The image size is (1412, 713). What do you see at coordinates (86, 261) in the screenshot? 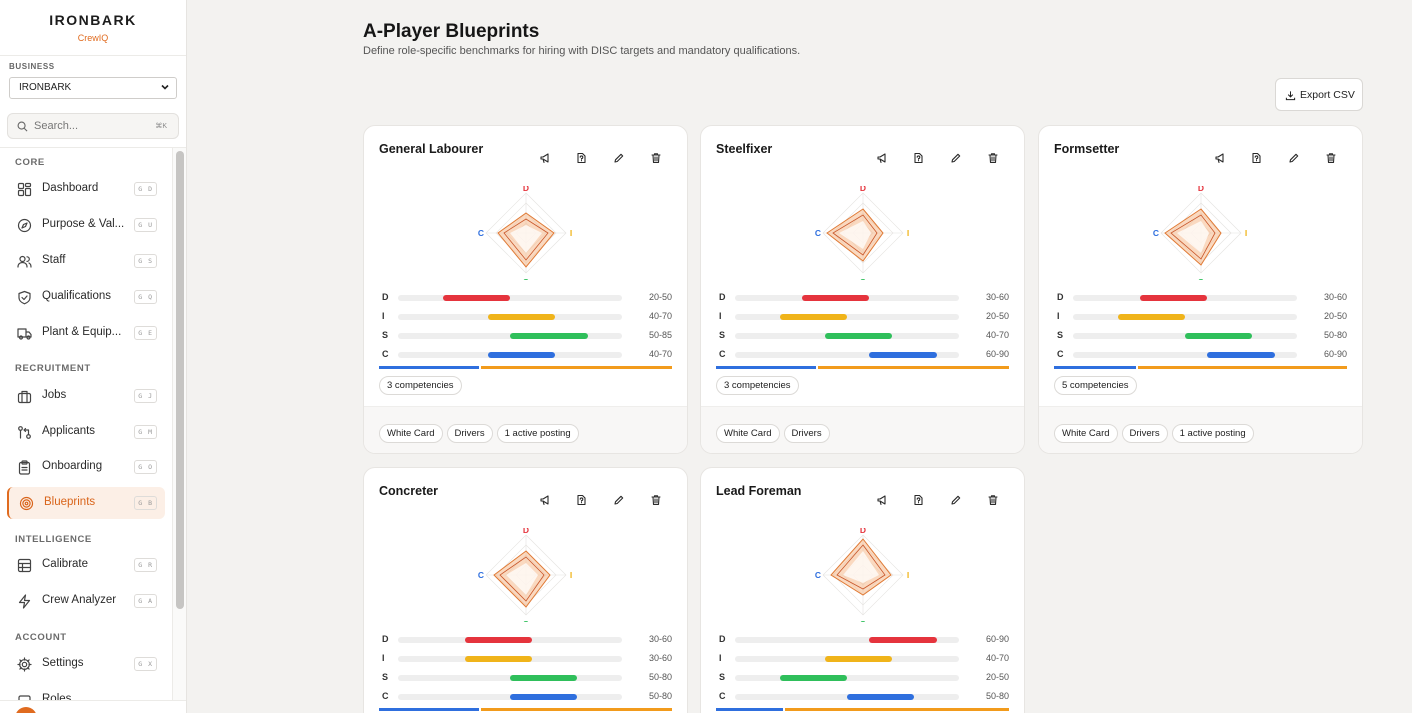
I see `sidebar-item-staff: Staff G S` at bounding box center [86, 261].